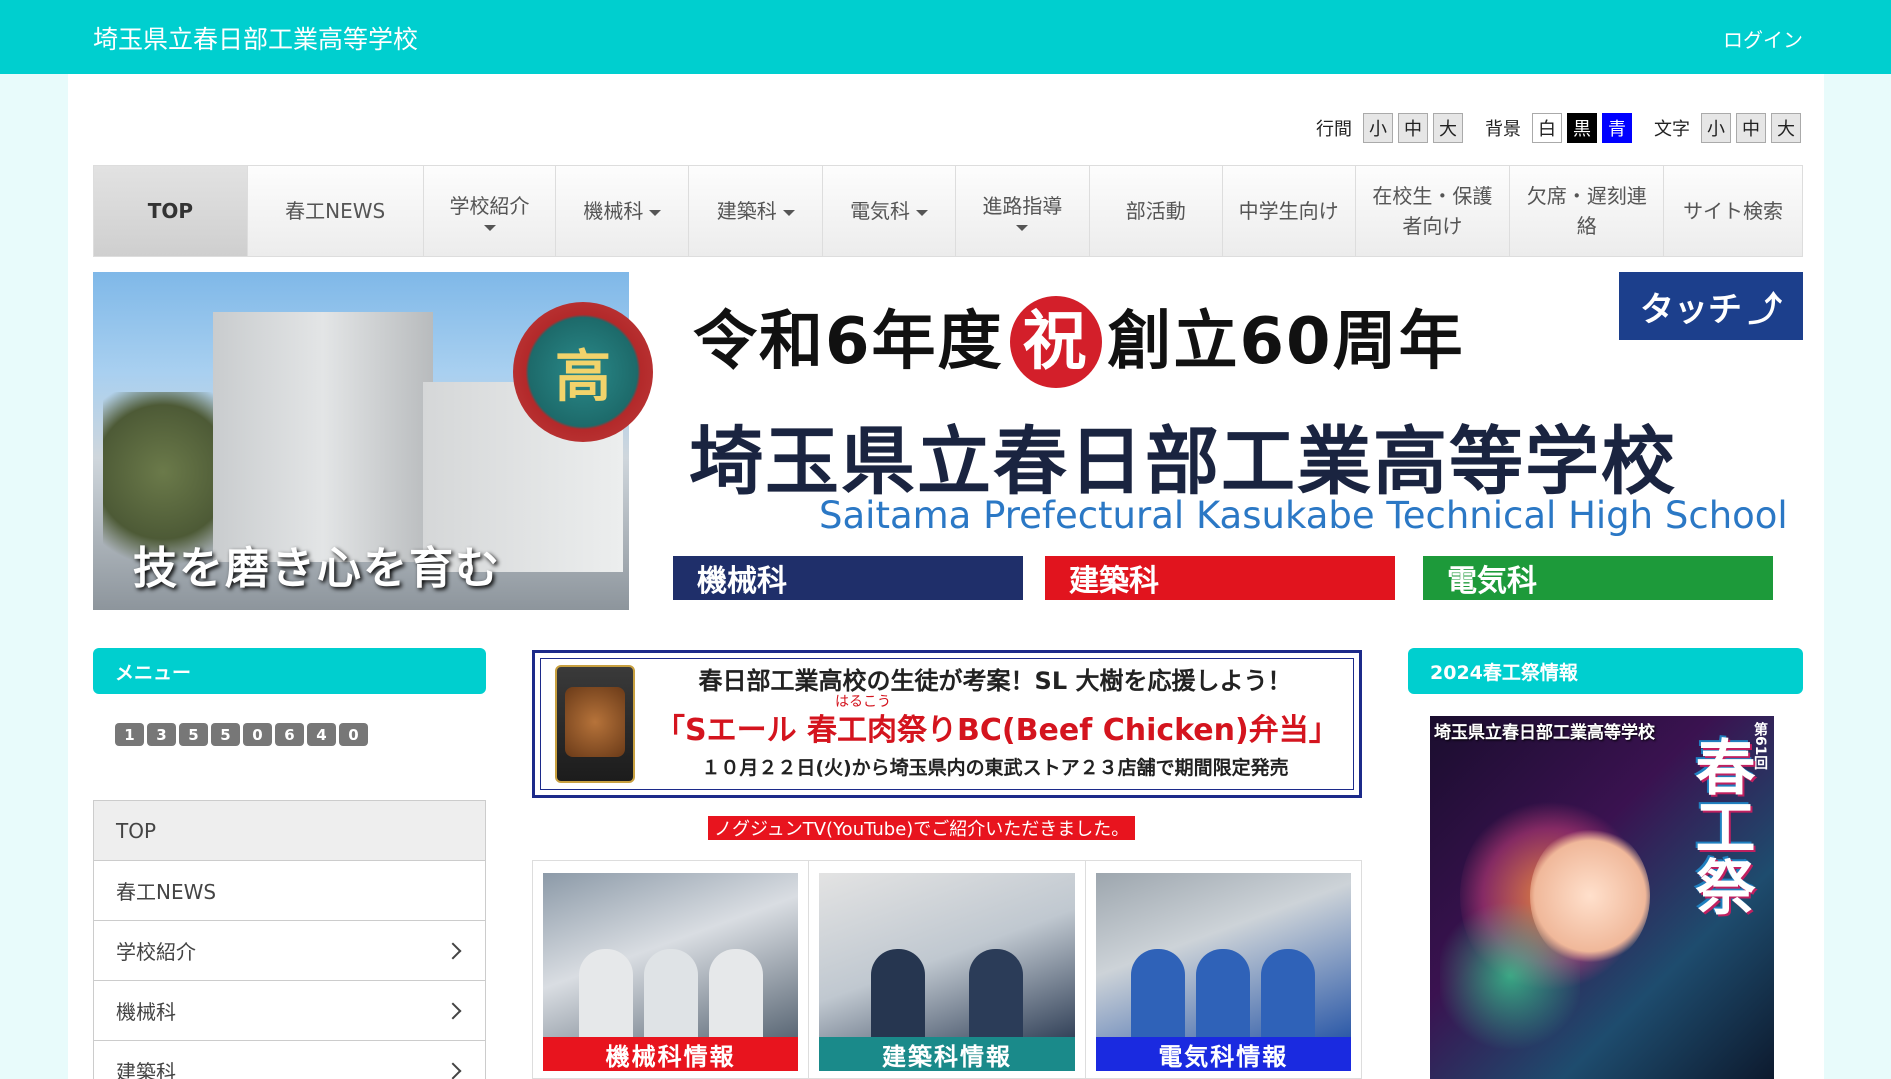 This screenshot has height=1079, width=1891. What do you see at coordinates (1587, 211) in the screenshot?
I see `nav-absence: 欠席・遅刻連絡` at bounding box center [1587, 211].